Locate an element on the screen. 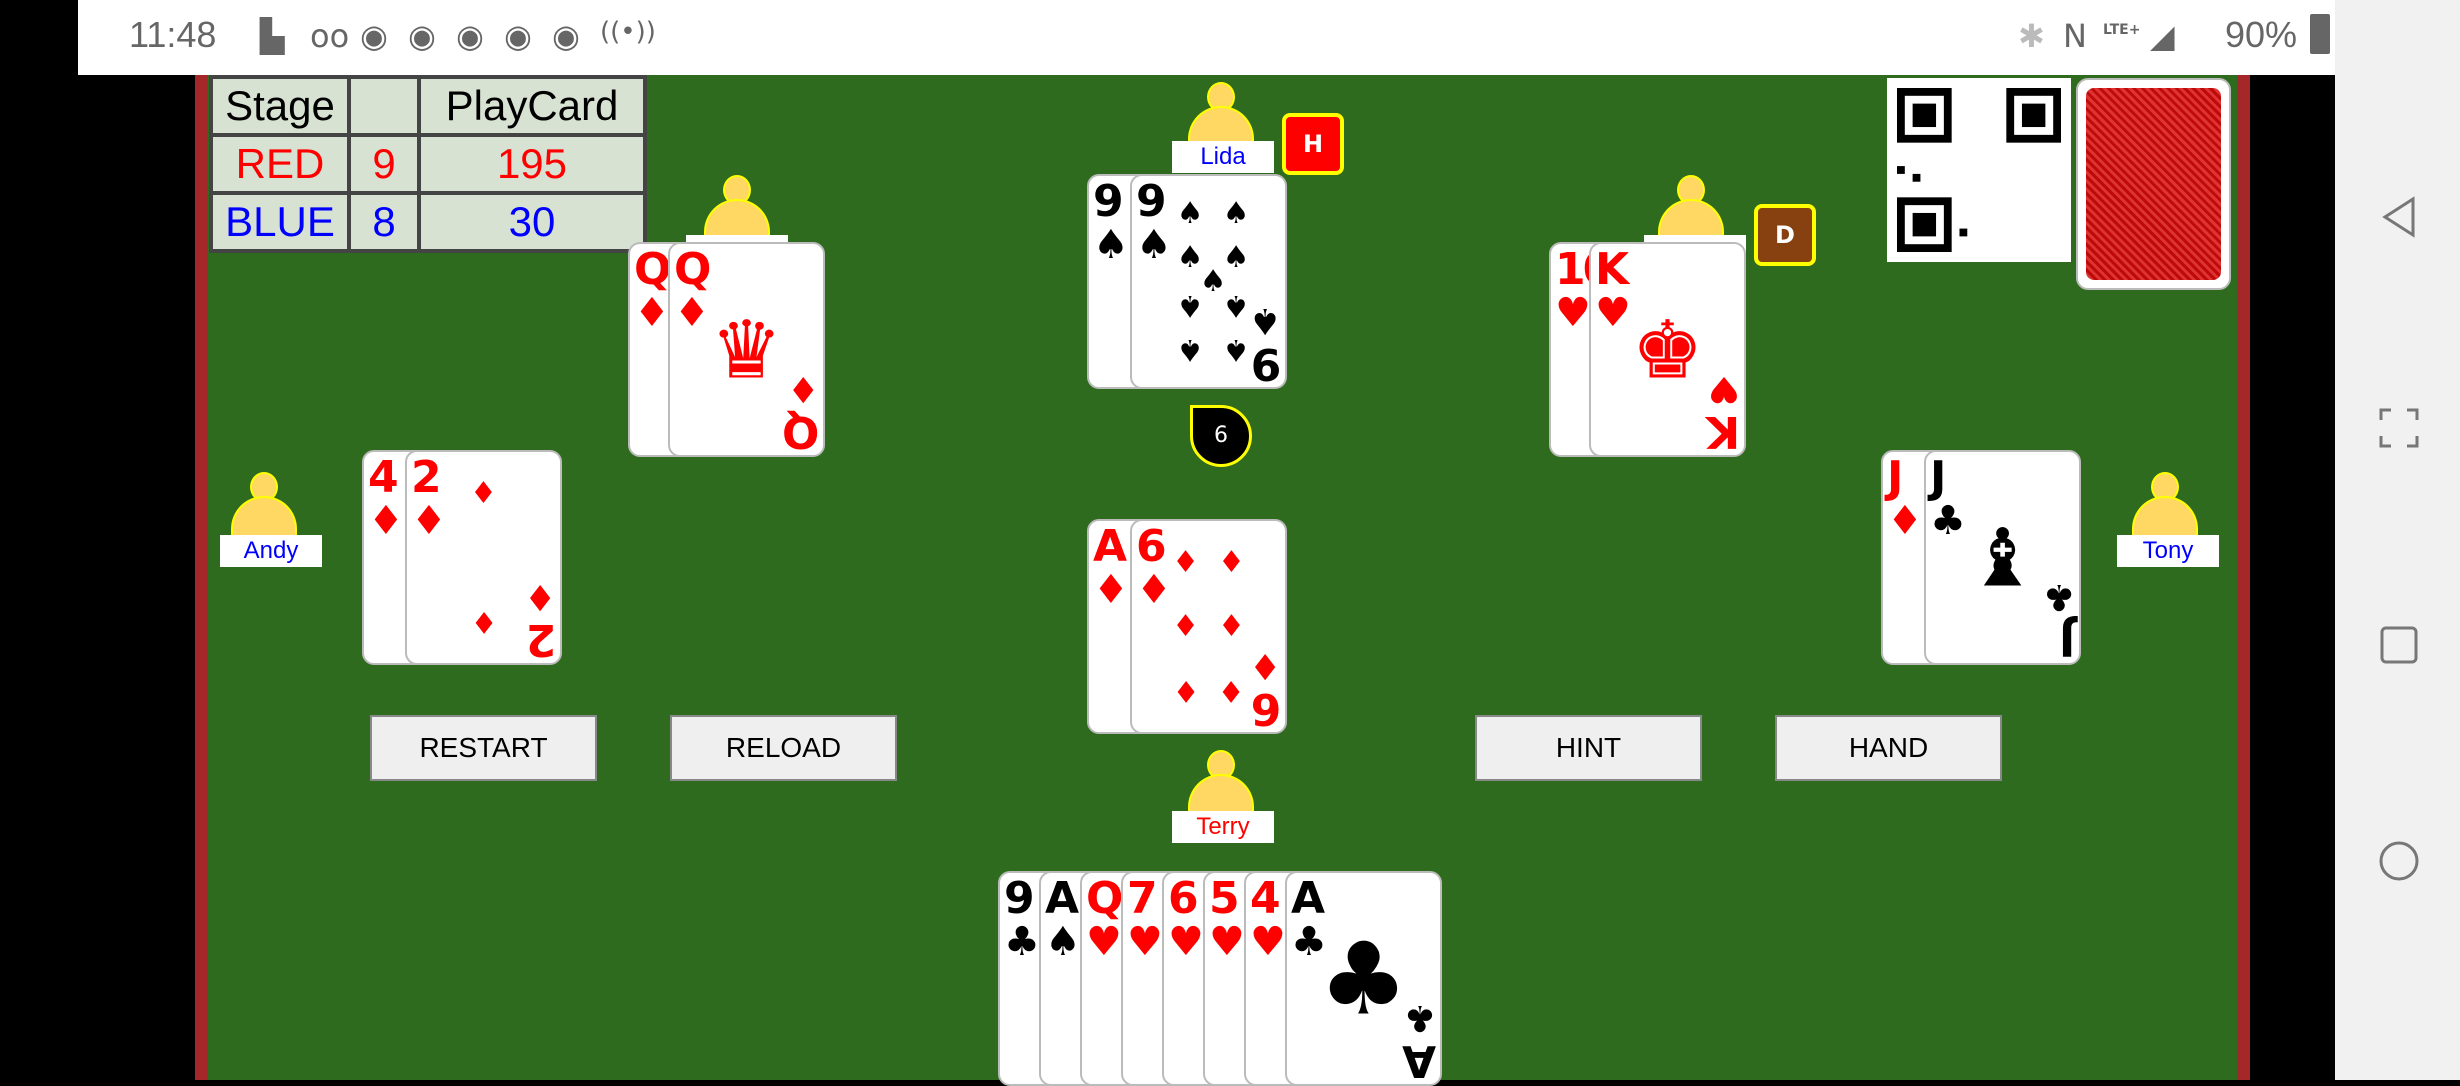  northeast-card: K ♥ ♚ K ♥ is located at coordinates (1667, 349).